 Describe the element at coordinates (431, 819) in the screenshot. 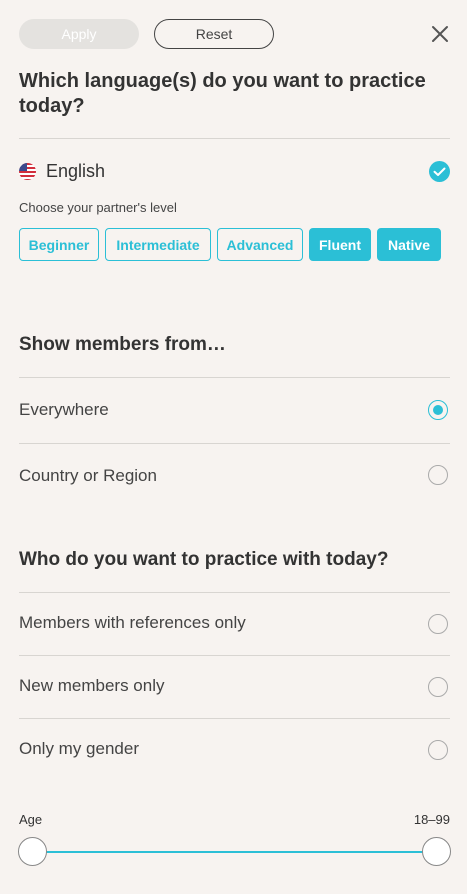

I see `age-range-value: 18–99` at that location.